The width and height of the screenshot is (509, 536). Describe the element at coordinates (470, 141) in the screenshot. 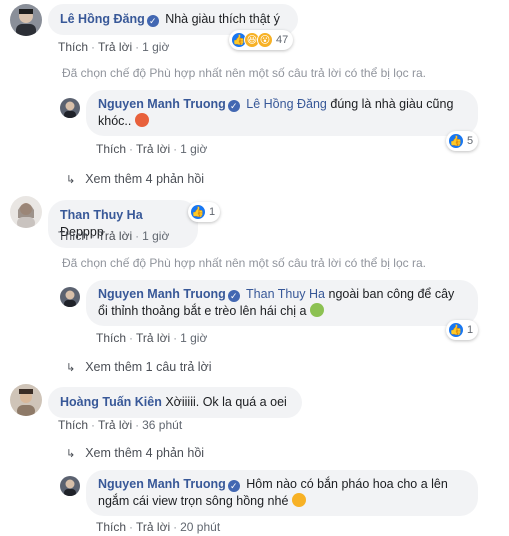

I see `reaction-count: 5` at that location.